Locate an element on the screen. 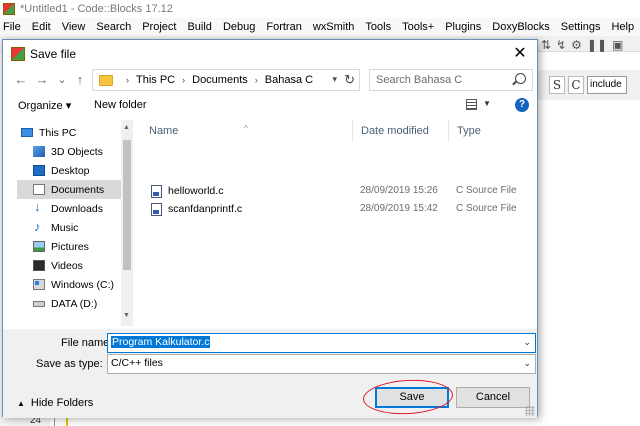 This screenshot has height=426, width=640. menu-search: Search is located at coordinates (113, 27).